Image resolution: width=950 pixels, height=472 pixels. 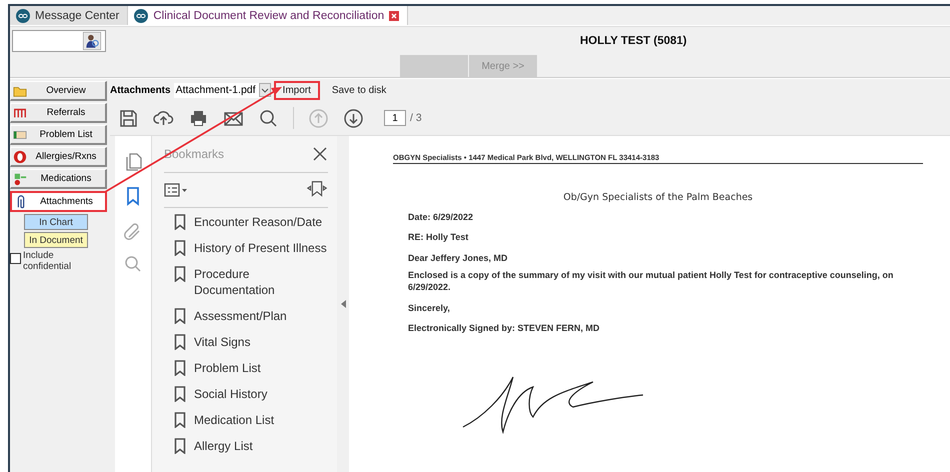 What do you see at coordinates (56, 222) in the screenshot?
I see `filter-button: In Chart` at bounding box center [56, 222].